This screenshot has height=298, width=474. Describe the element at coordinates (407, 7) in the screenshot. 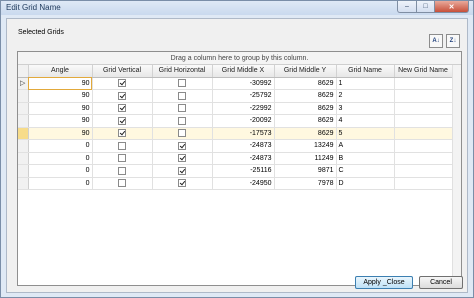

I see `minimize-button: –` at that location.